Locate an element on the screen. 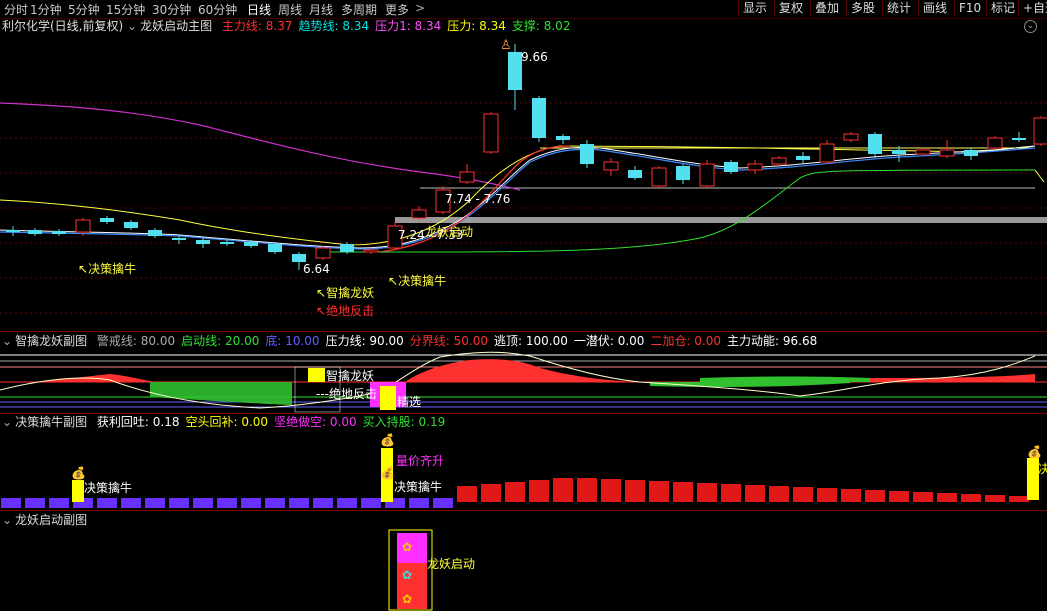  zhiqin-label: ↖智擒龙妖 is located at coordinates (345, 293).